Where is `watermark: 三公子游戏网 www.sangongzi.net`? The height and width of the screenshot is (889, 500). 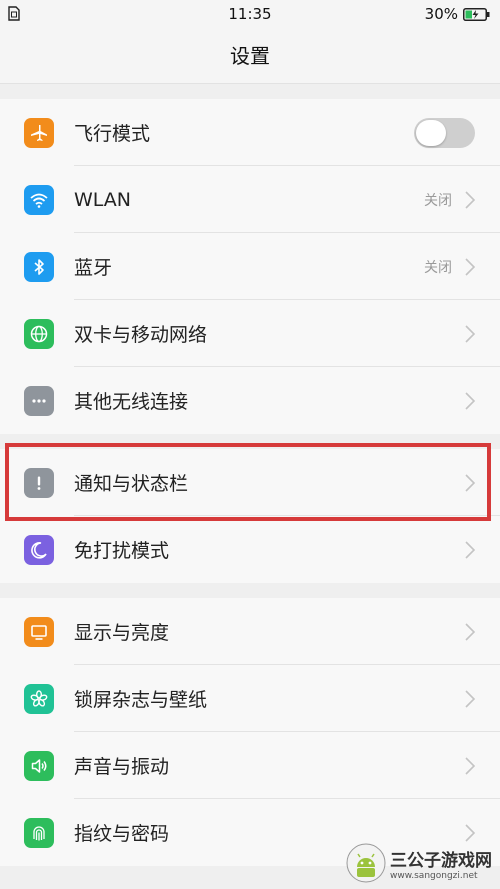 watermark: 三公子游戏网 www.sangongzi.net is located at coordinates (421, 863).